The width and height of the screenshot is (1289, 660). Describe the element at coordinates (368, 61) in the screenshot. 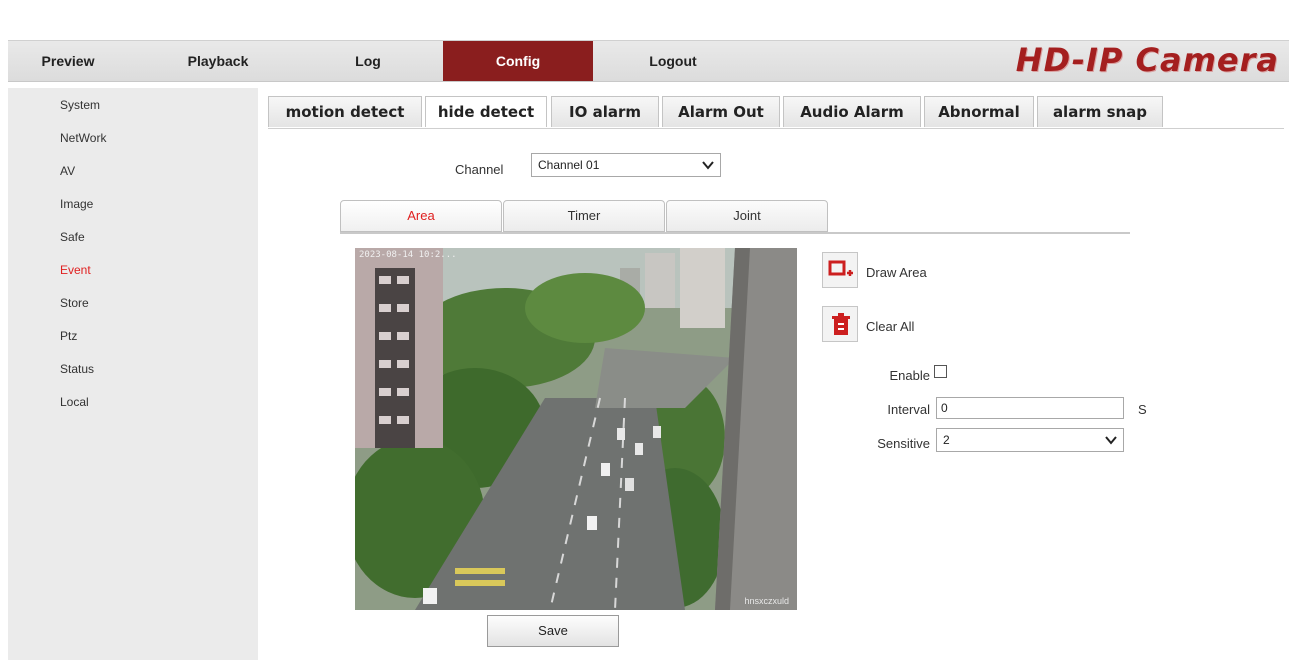

I see `nav-log: Log` at that location.